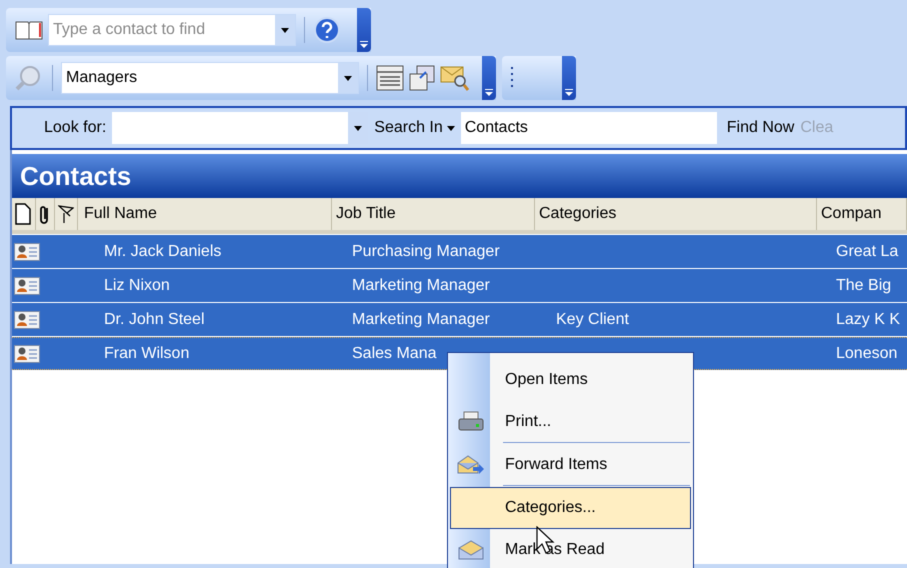  Describe the element at coordinates (862, 214) in the screenshot. I see `column-header: Compan` at that location.